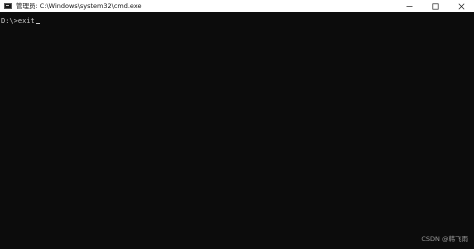 This screenshot has width=474, height=249. Describe the element at coordinates (444, 239) in the screenshot. I see `watermark: CSDN @韩飞雨` at that location.